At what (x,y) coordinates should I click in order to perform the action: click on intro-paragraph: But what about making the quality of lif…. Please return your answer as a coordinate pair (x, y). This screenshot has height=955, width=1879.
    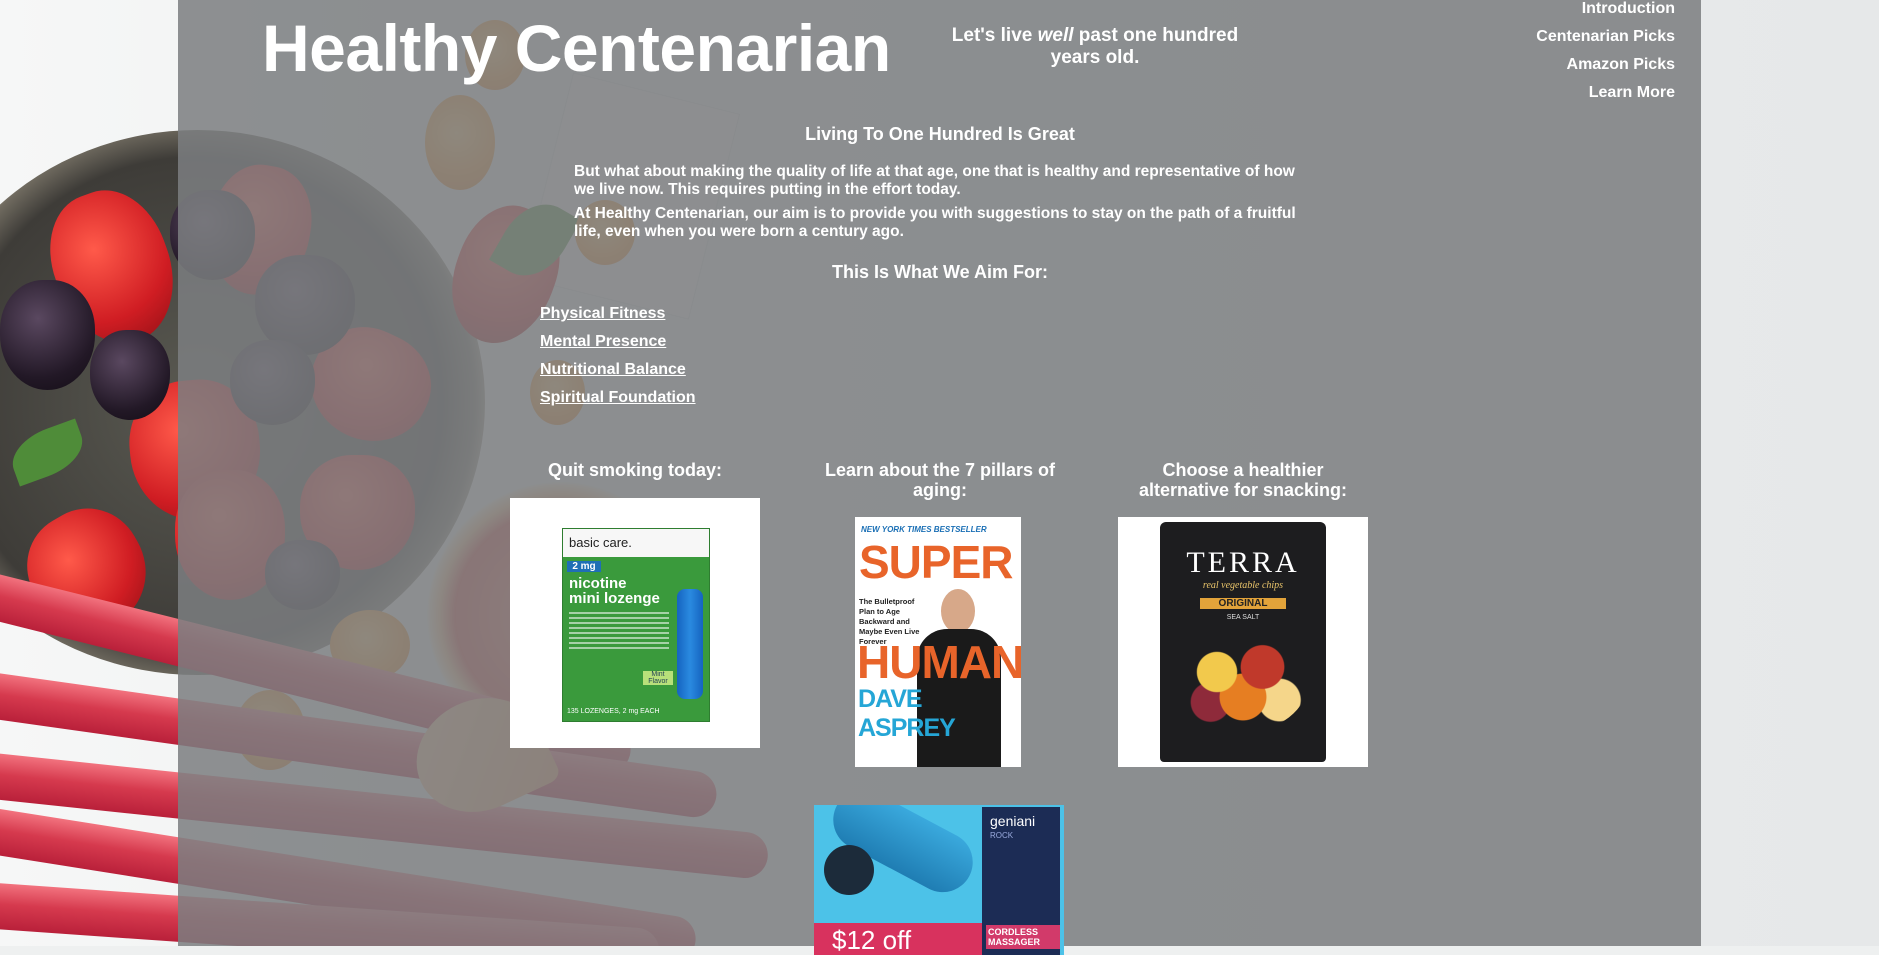
    Looking at the image, I should click on (934, 180).